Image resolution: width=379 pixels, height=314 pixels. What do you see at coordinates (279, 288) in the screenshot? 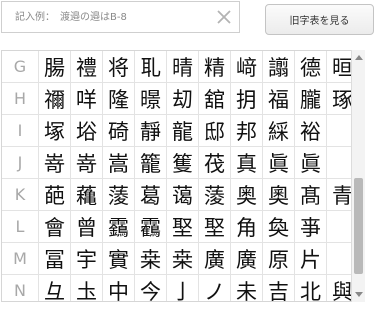
I see `character-cell: 吉` at bounding box center [279, 288].